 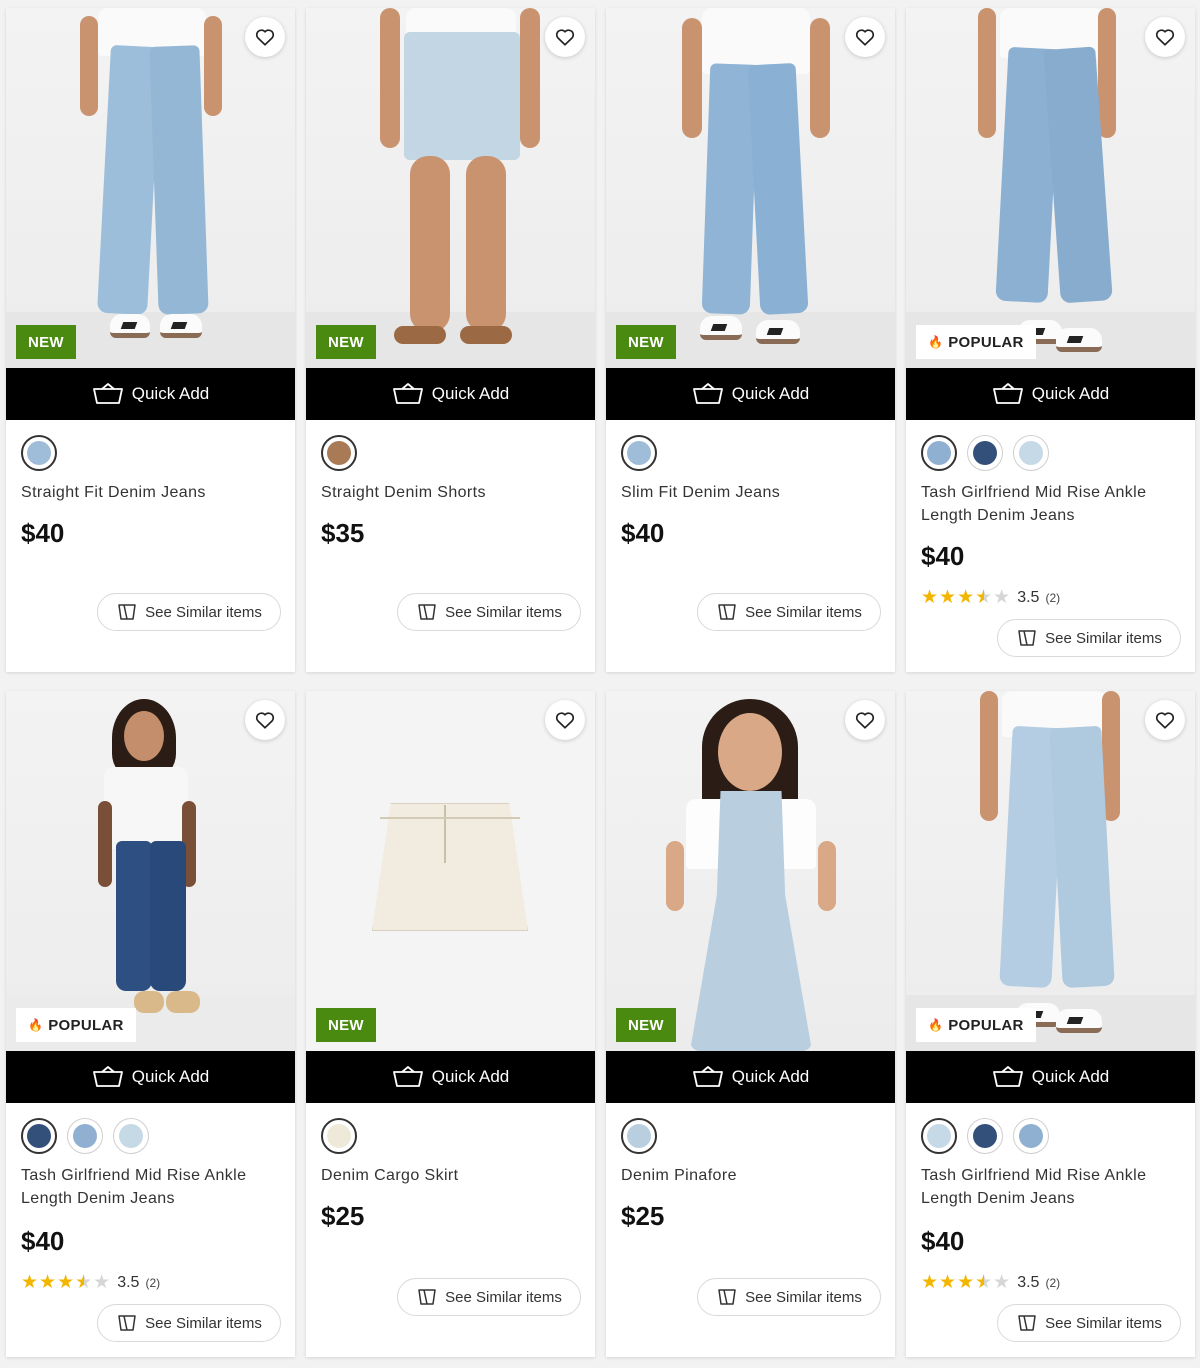 I want to click on product-price: $25, so click(x=343, y=1216).